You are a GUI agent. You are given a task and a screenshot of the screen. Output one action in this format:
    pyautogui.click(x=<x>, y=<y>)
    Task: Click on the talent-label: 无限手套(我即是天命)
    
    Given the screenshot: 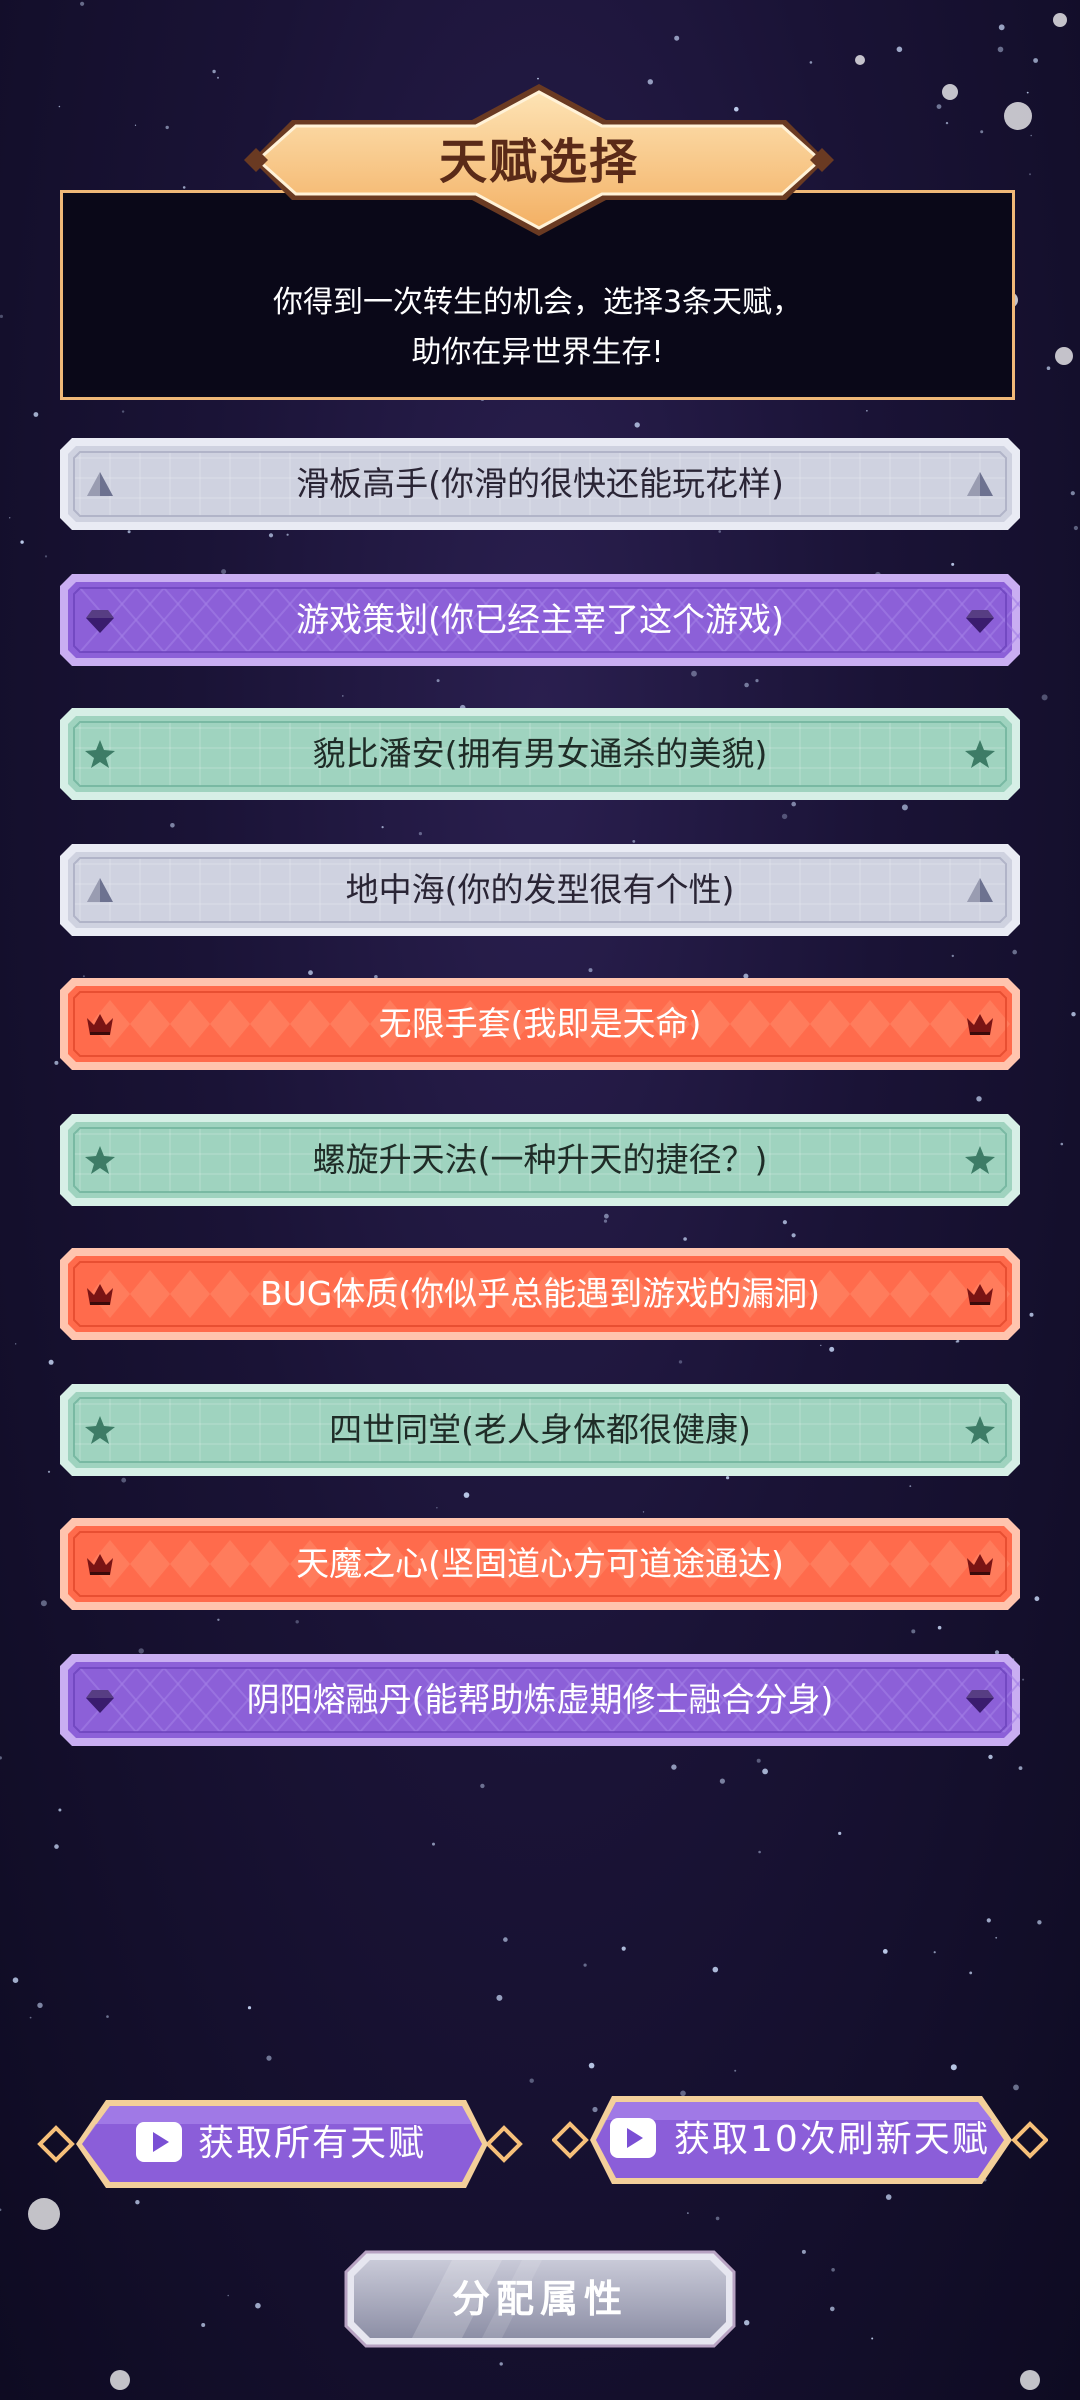 What is the action you would take?
    pyautogui.click(x=540, y=1023)
    